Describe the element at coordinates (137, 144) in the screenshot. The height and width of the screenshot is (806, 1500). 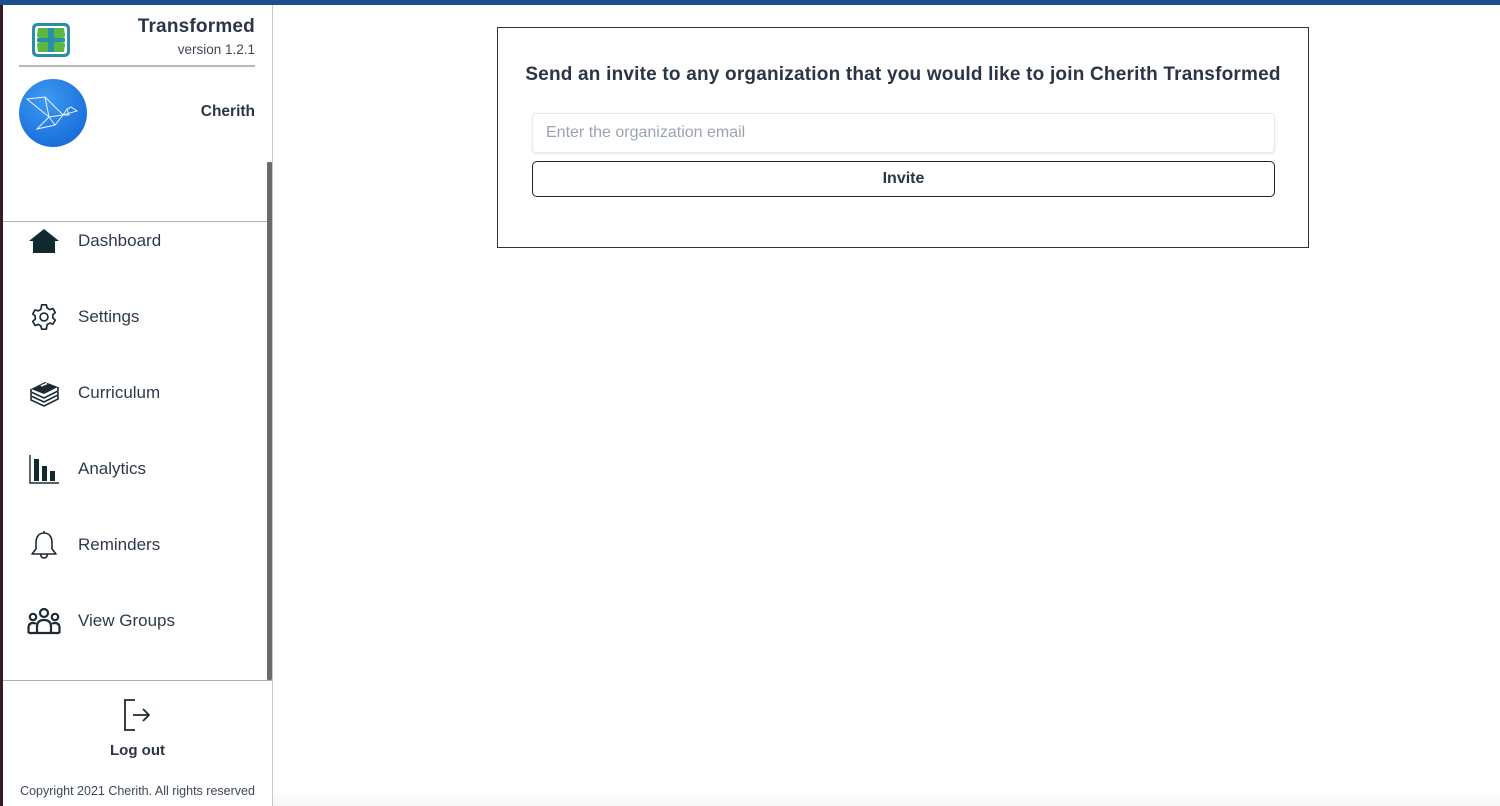
I see `profile: Cherith` at that location.